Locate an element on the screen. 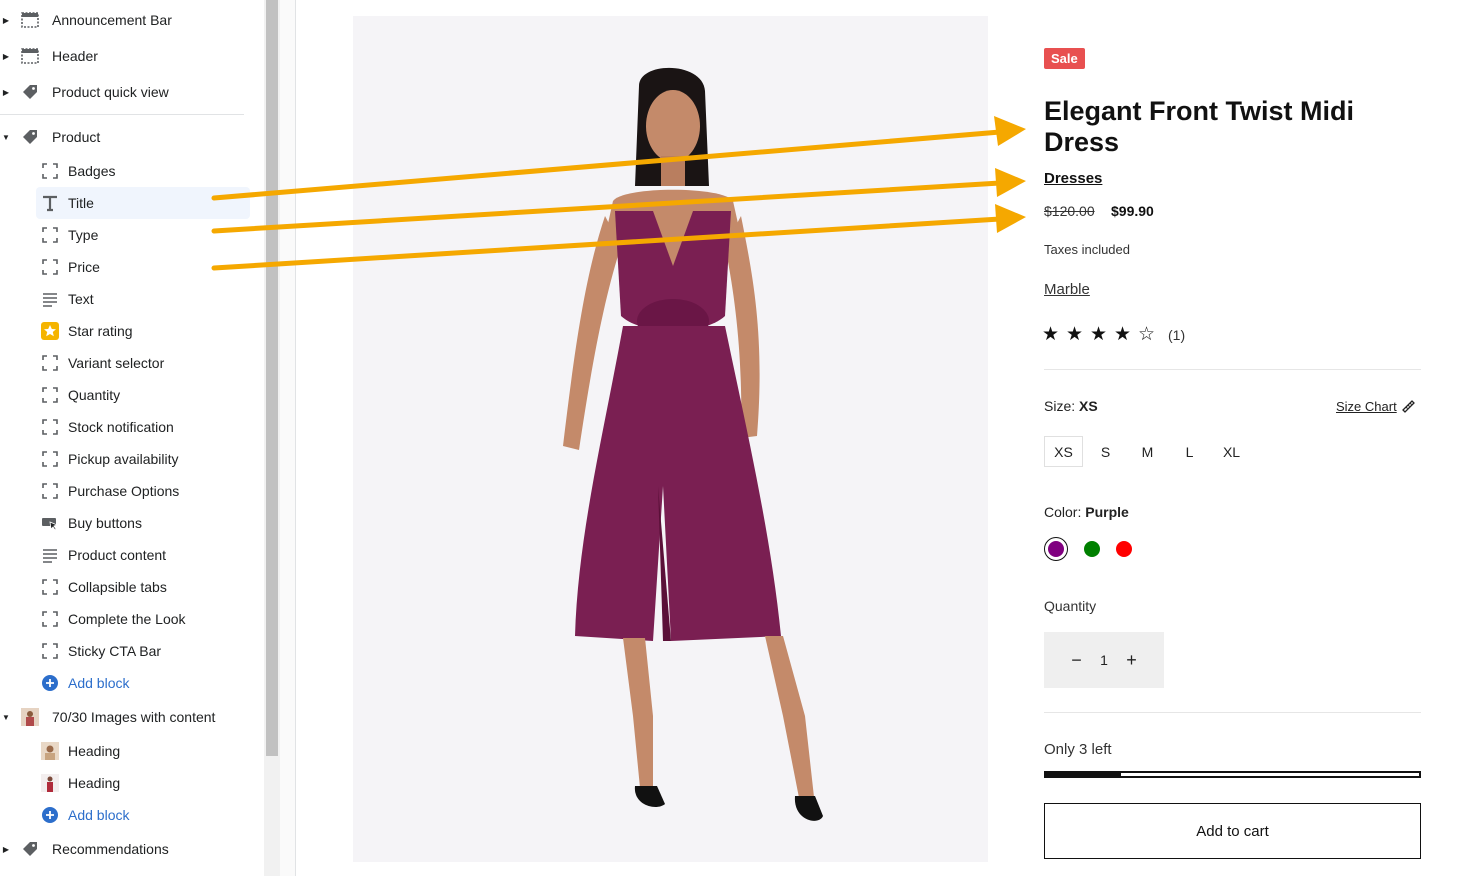  size-chart-link: Size Chart is located at coordinates (1376, 406).